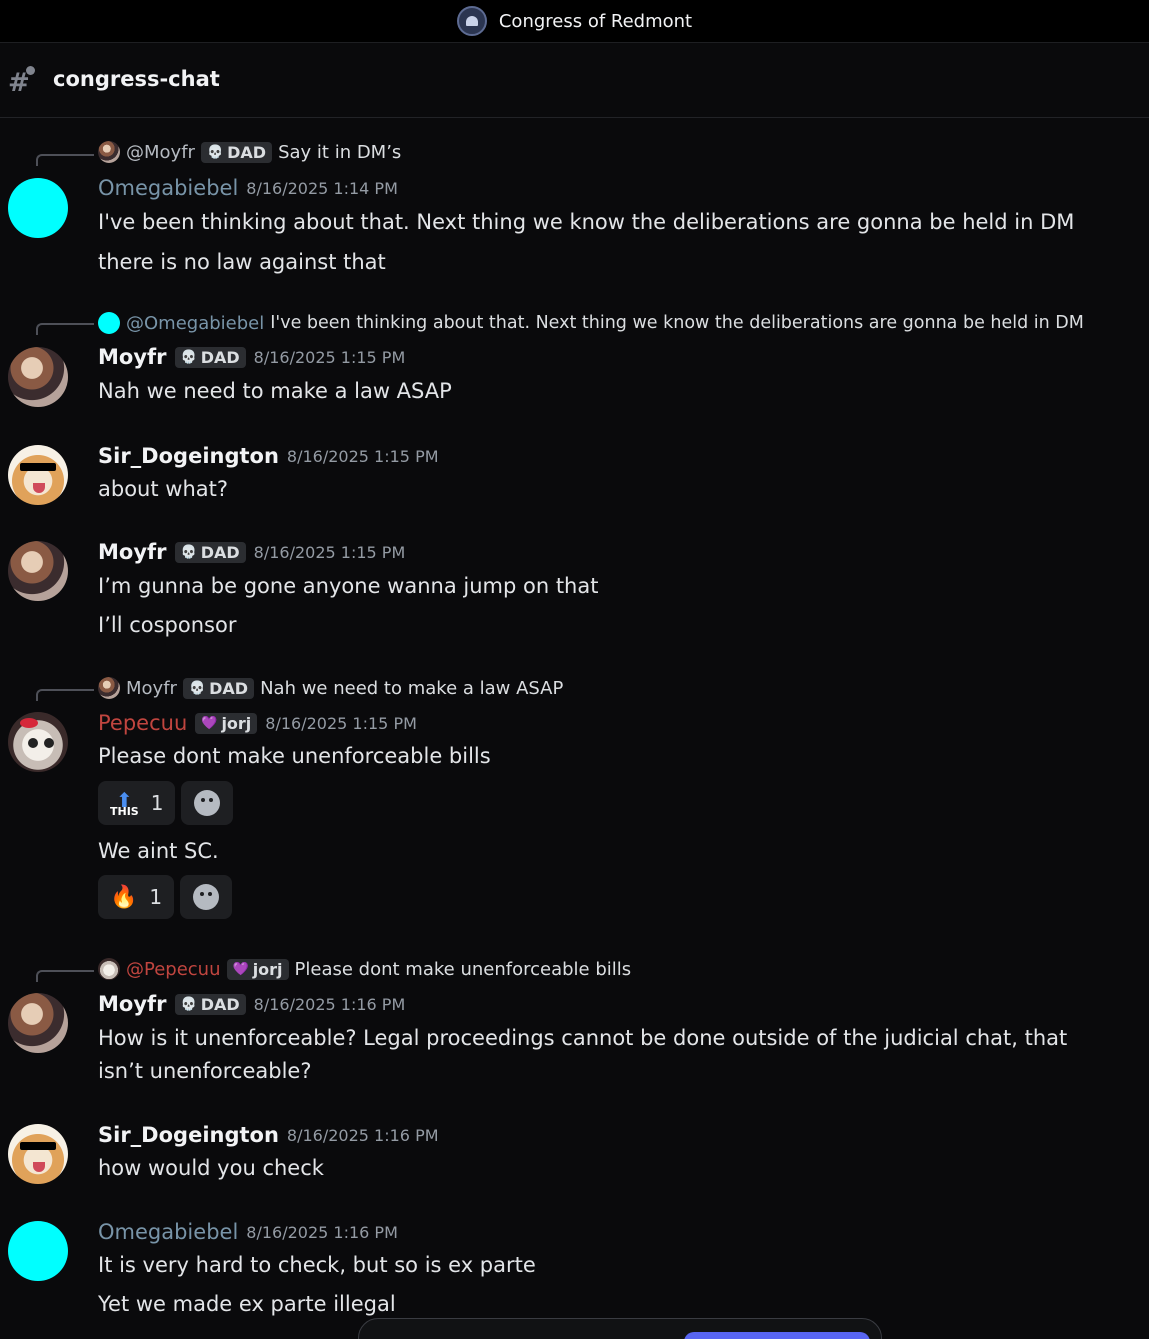 The image size is (1149, 1339). I want to click on fire-icon: 🔥, so click(124, 897).